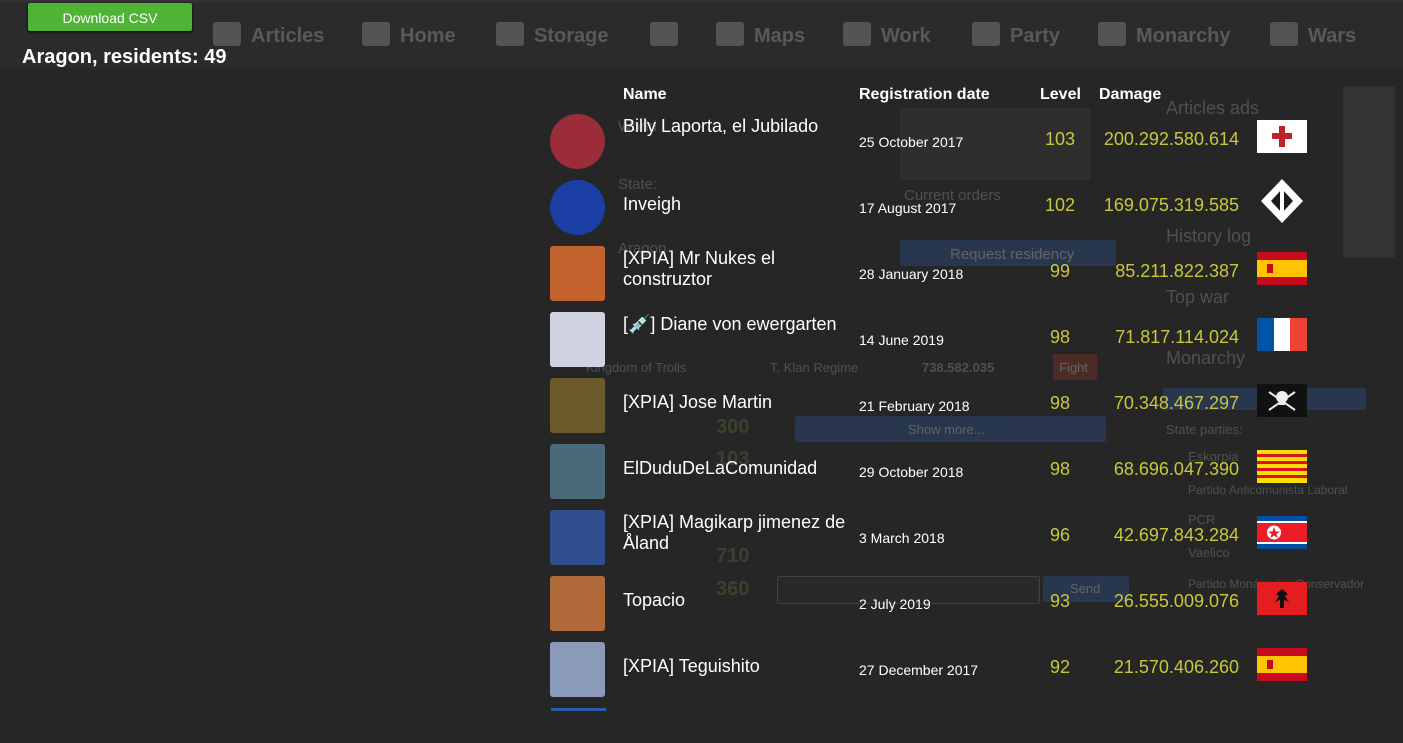 The image size is (1403, 743). What do you see at coordinates (1060, 601) in the screenshot?
I see `resident-level: 93` at bounding box center [1060, 601].